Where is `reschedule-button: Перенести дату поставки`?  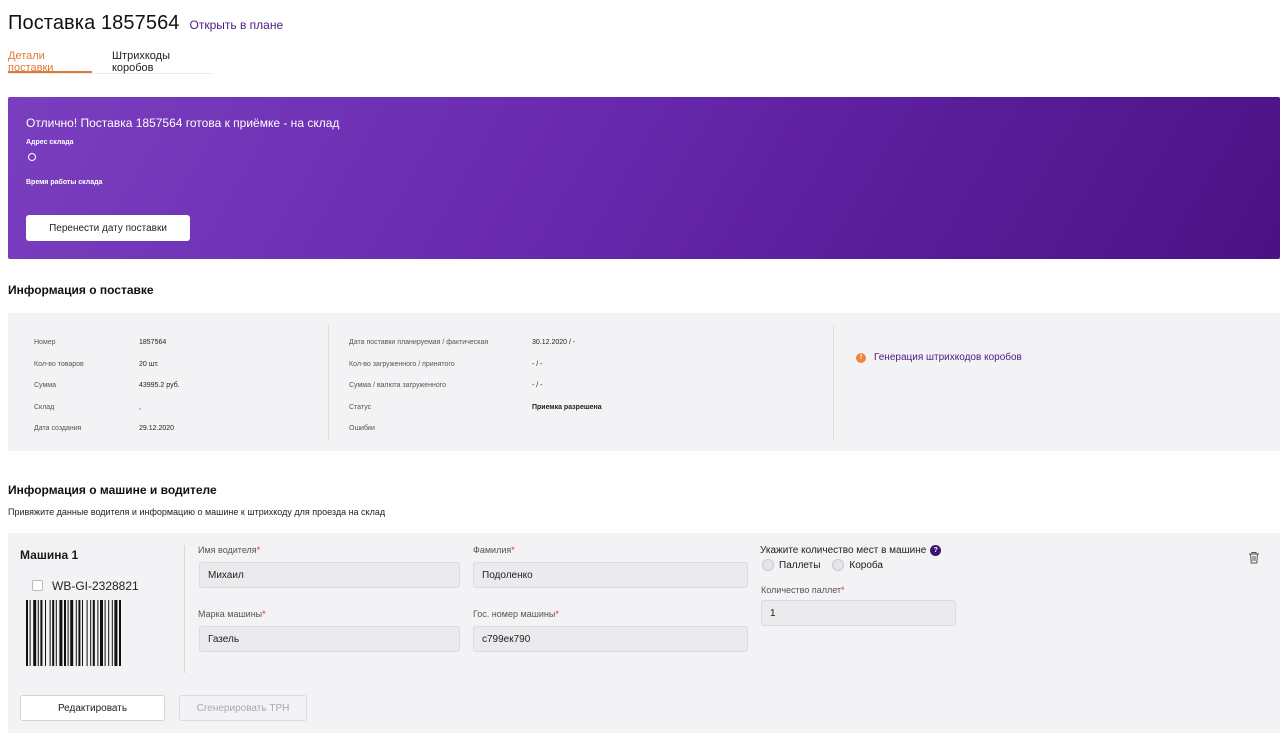 reschedule-button: Перенести дату поставки is located at coordinates (108, 228).